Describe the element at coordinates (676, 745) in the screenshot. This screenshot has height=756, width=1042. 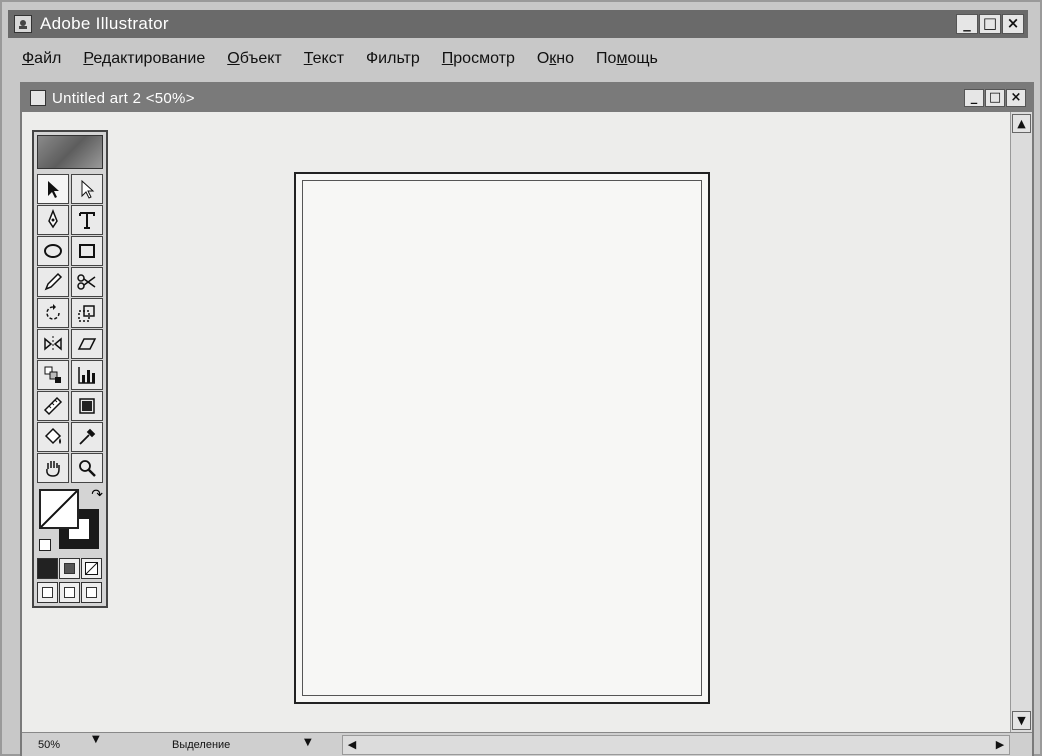
I see `horizontal-scrollbar: ◀ ▶` at that location.